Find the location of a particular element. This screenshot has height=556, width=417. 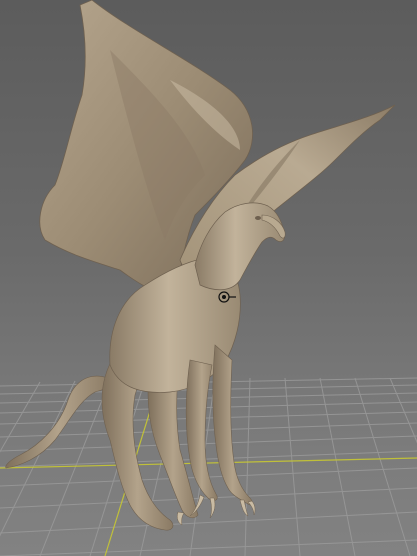

front-leg-right is located at coordinates (232, 425).